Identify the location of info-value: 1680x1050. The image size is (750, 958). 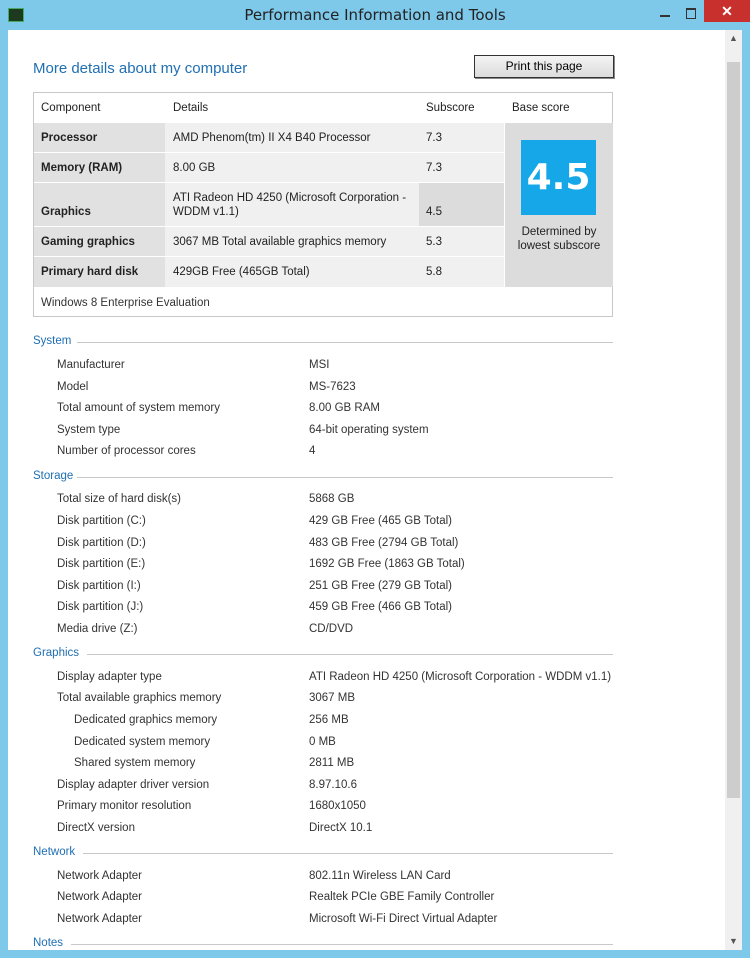
(337, 806).